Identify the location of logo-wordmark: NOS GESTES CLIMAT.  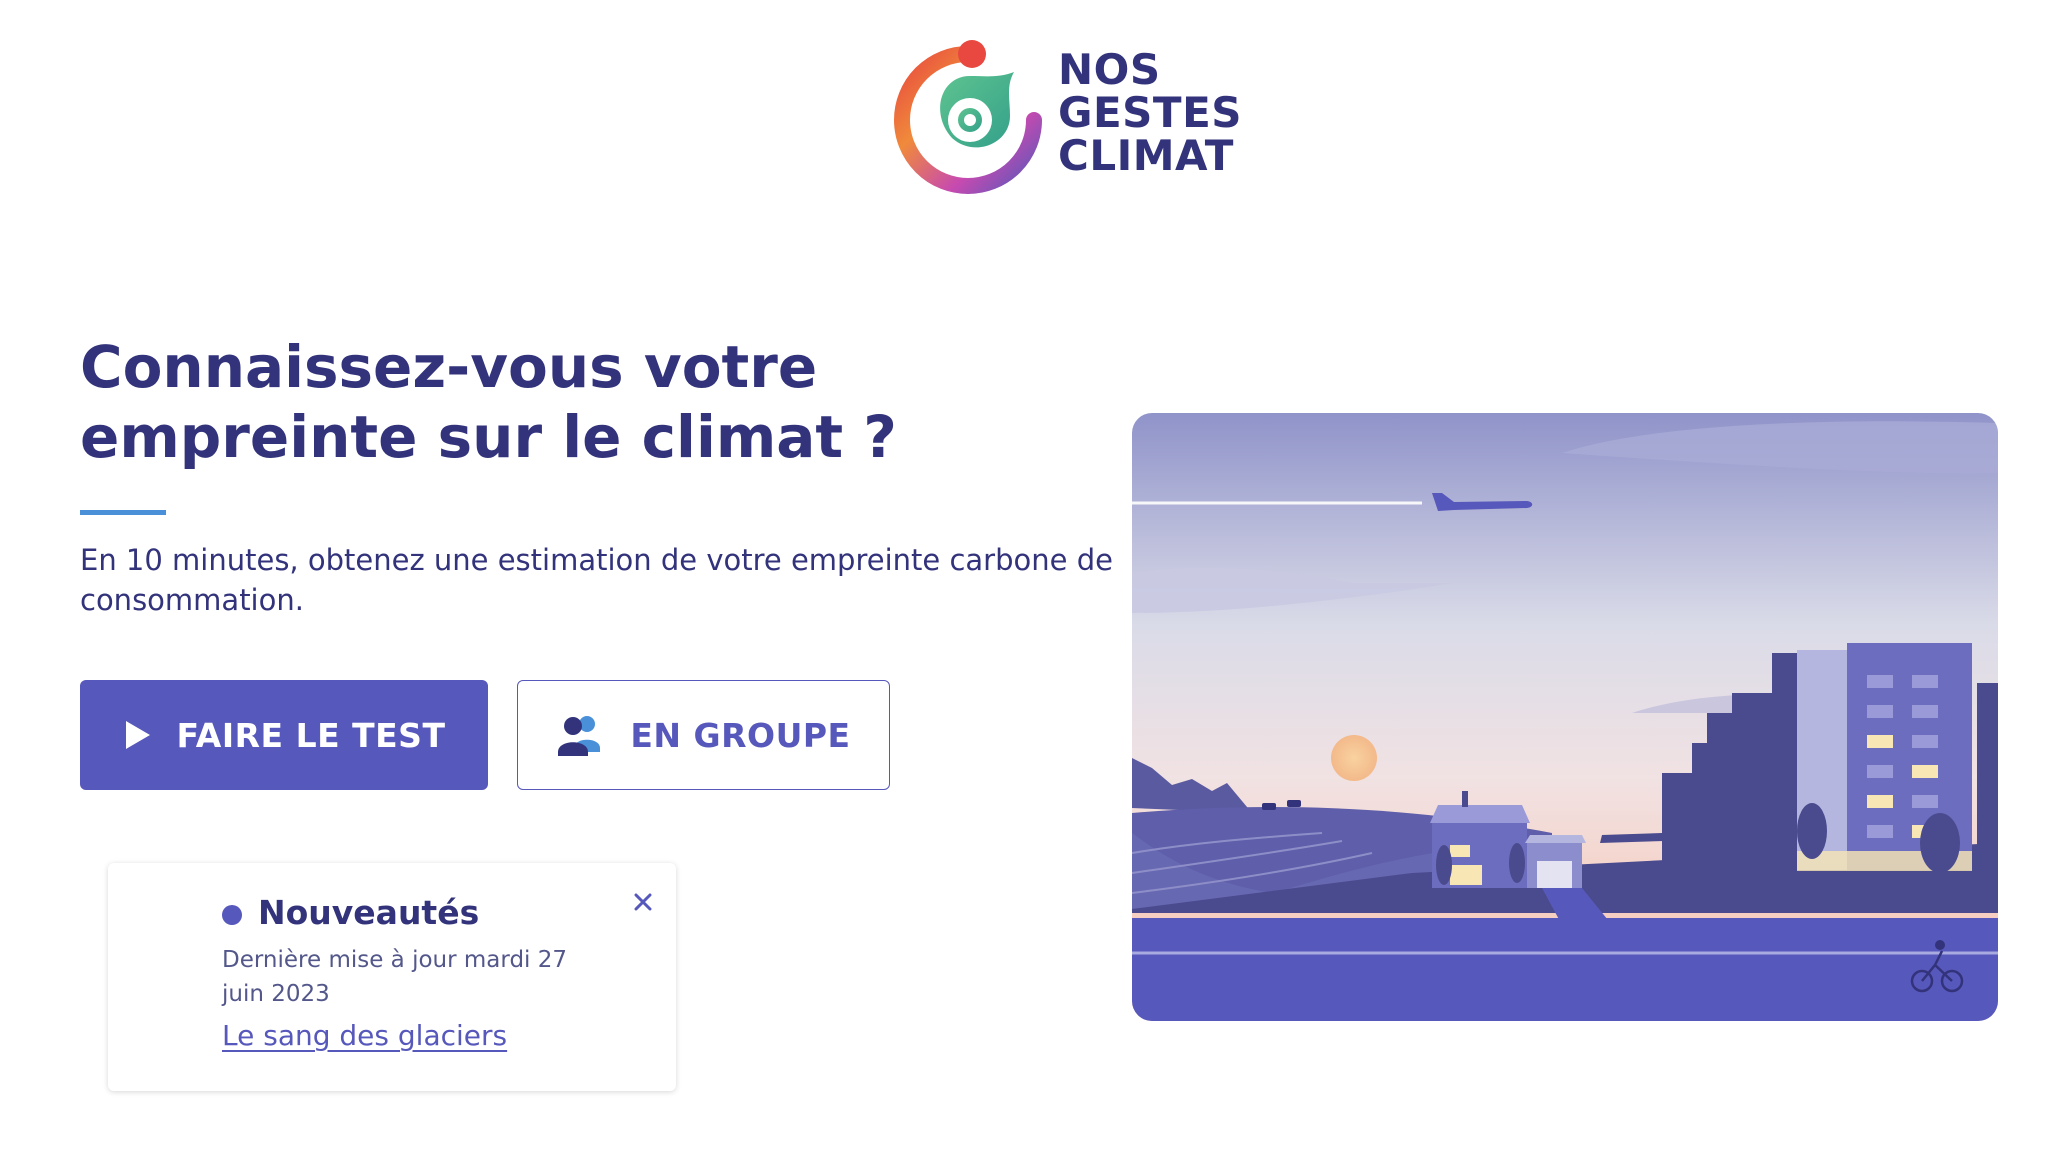
(1150, 112).